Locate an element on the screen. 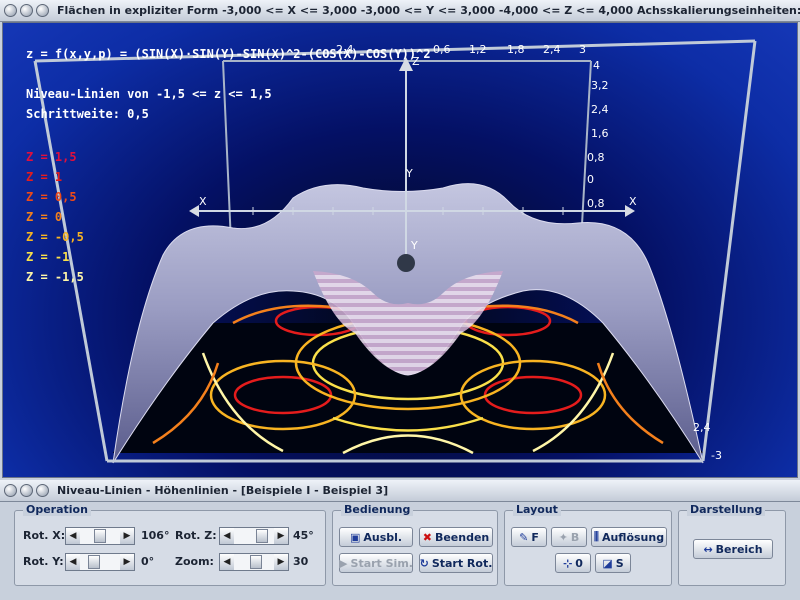 This screenshot has height=600, width=800. level-item: Z = -0,5 is located at coordinates (55, 237).